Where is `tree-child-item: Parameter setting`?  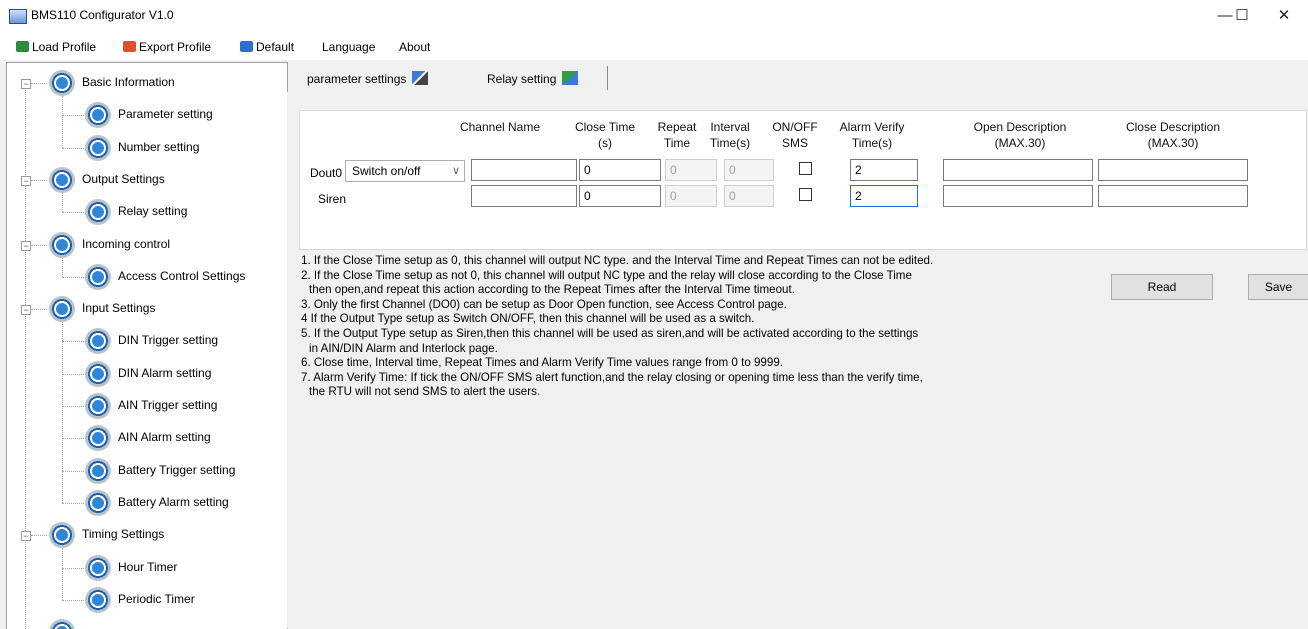 tree-child-item: Parameter setting is located at coordinates (146, 115).